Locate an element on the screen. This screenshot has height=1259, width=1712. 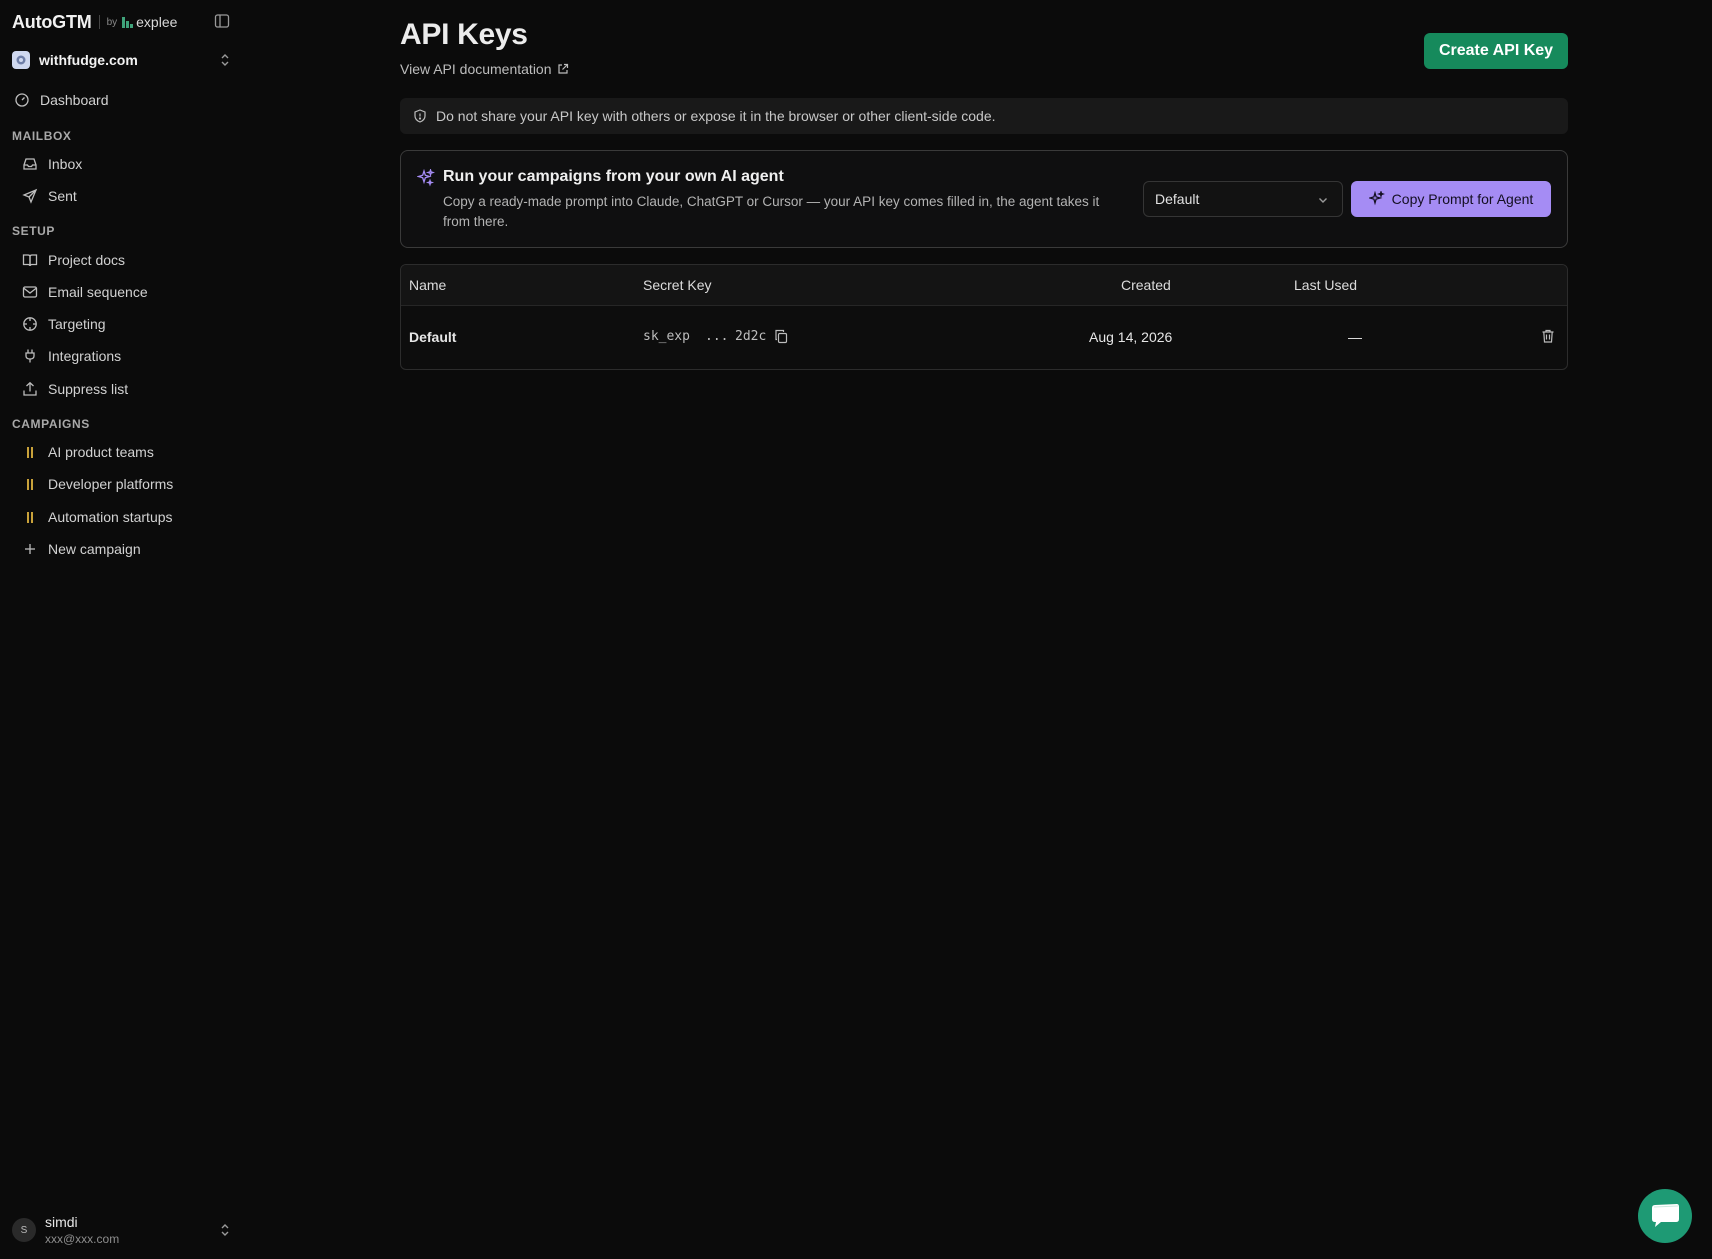
key-last-used: — is located at coordinates (1355, 337).